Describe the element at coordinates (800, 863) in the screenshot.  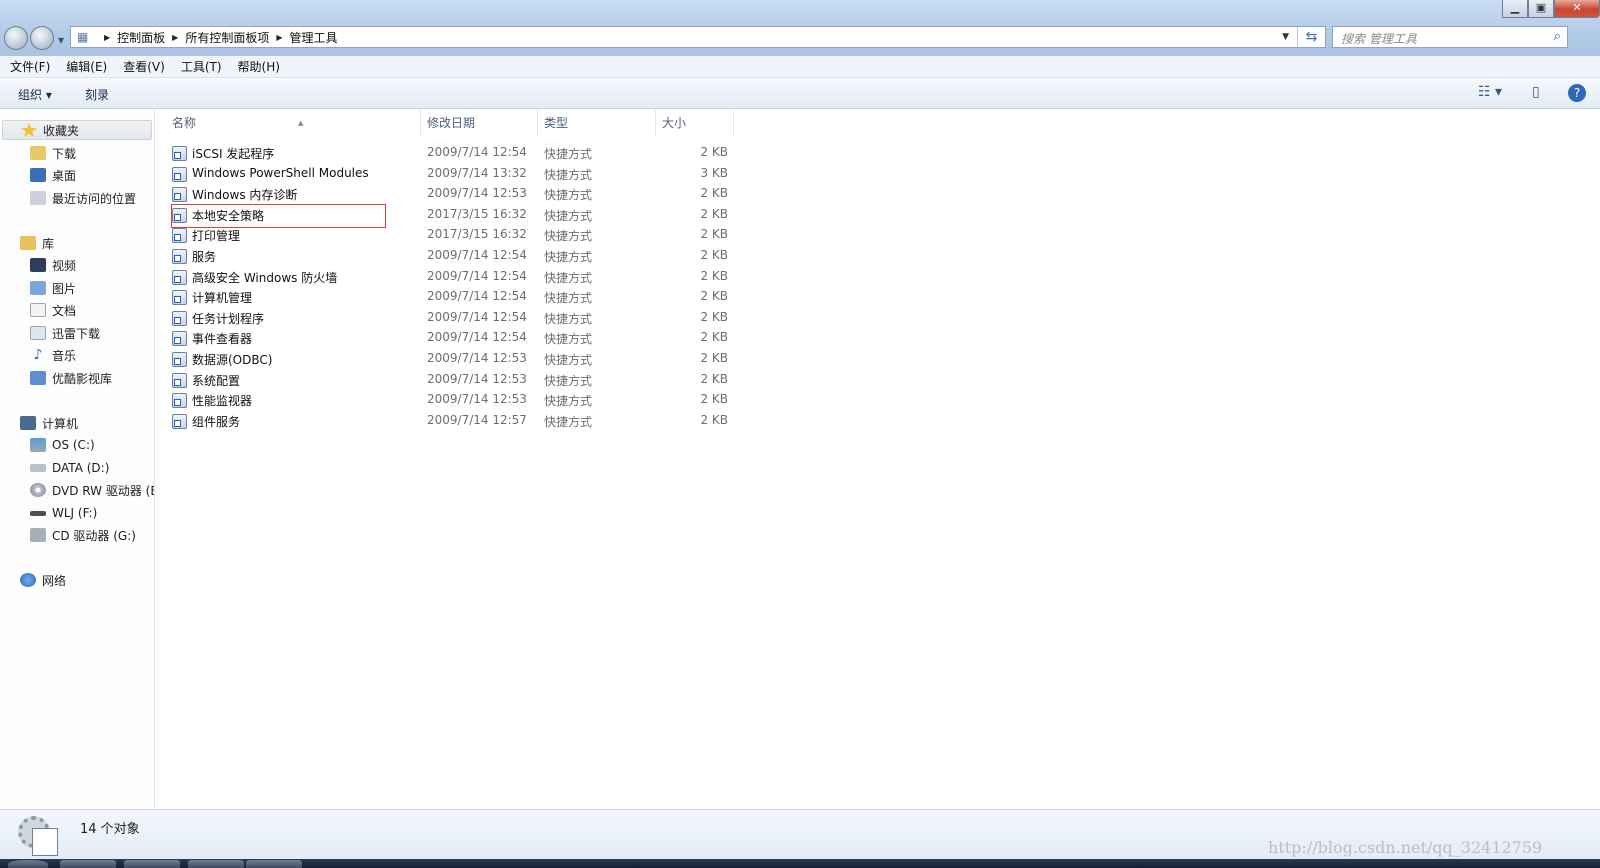
I see `taskbar` at that location.